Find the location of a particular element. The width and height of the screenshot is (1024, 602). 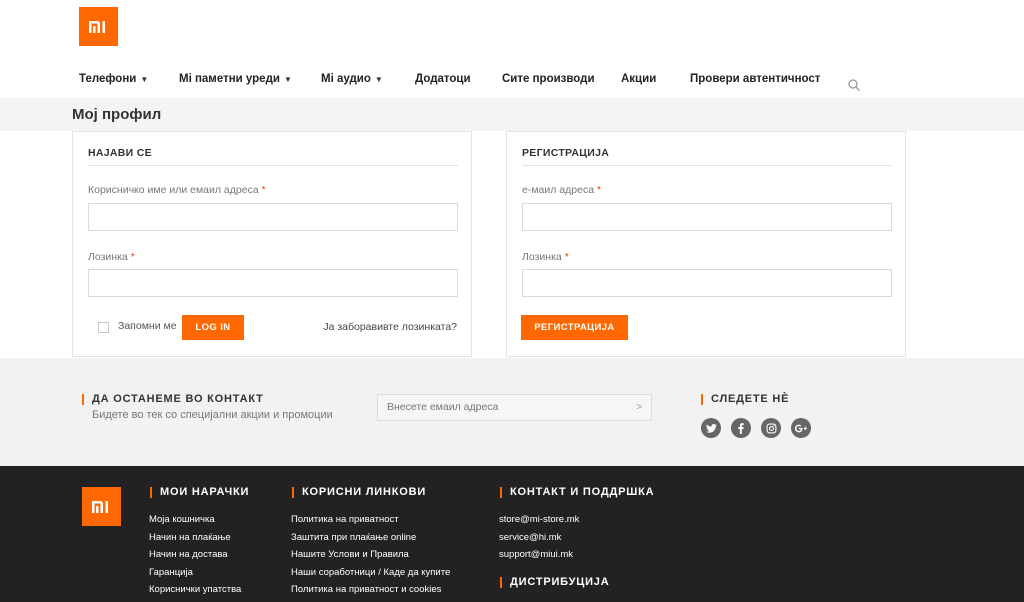

footer-link: Моја кошничка is located at coordinates (182, 519).